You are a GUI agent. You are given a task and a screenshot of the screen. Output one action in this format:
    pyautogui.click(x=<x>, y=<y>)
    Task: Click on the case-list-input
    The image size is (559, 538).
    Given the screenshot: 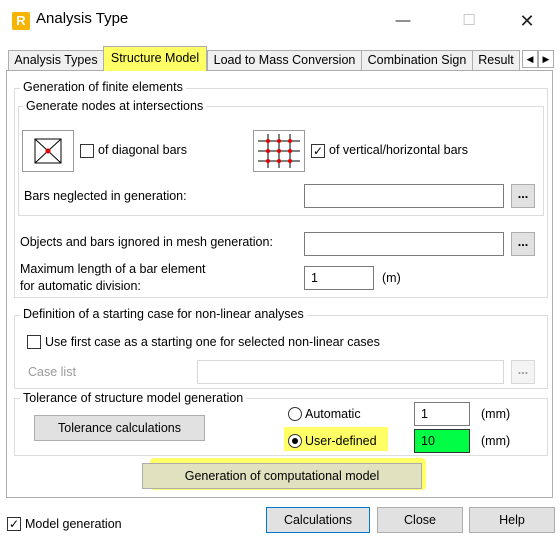 What is the action you would take?
    pyautogui.click(x=350, y=372)
    